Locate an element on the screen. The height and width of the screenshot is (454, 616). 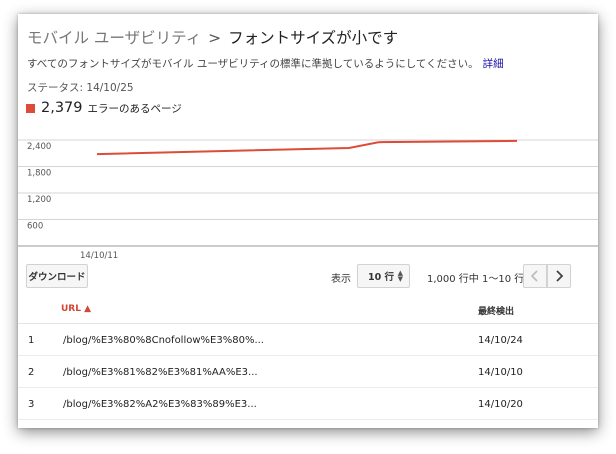
legend-swatch is located at coordinates (30, 108).